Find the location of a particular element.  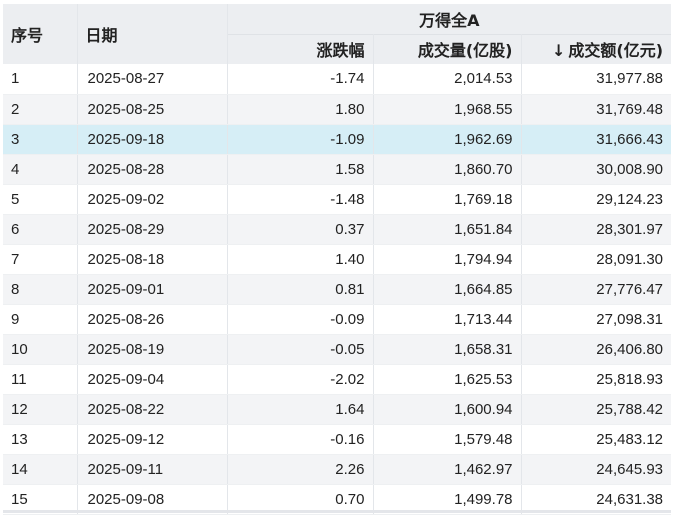

cell-amount: 25,788.42 is located at coordinates (596, 409).